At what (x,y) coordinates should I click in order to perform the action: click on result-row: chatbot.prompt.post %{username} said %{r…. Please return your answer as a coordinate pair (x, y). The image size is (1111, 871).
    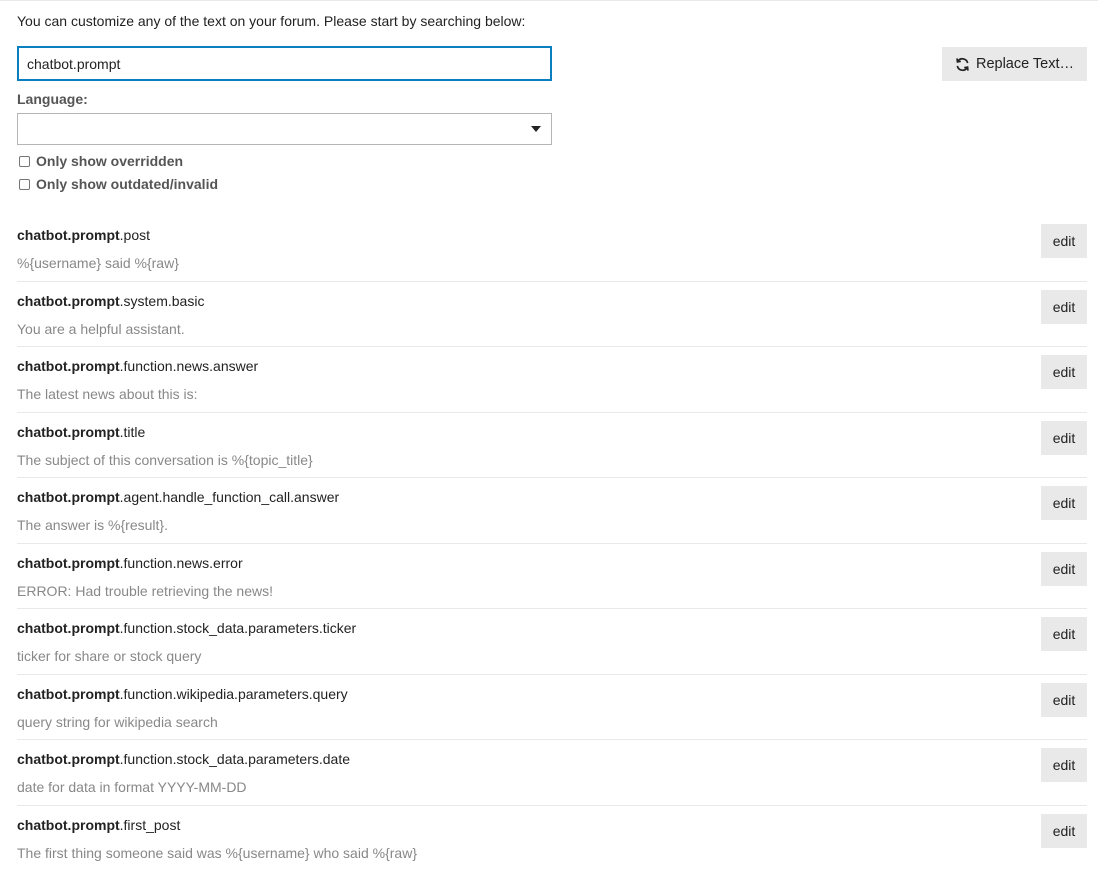
    Looking at the image, I should click on (552, 249).